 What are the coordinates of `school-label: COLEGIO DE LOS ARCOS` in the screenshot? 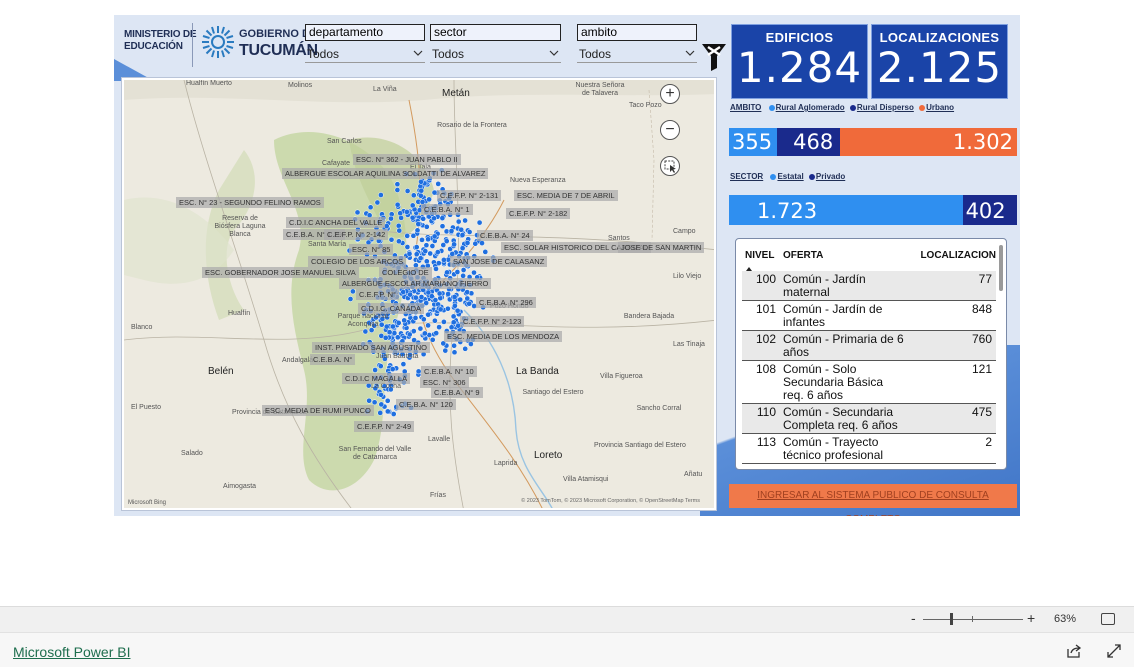 It's located at (357, 261).